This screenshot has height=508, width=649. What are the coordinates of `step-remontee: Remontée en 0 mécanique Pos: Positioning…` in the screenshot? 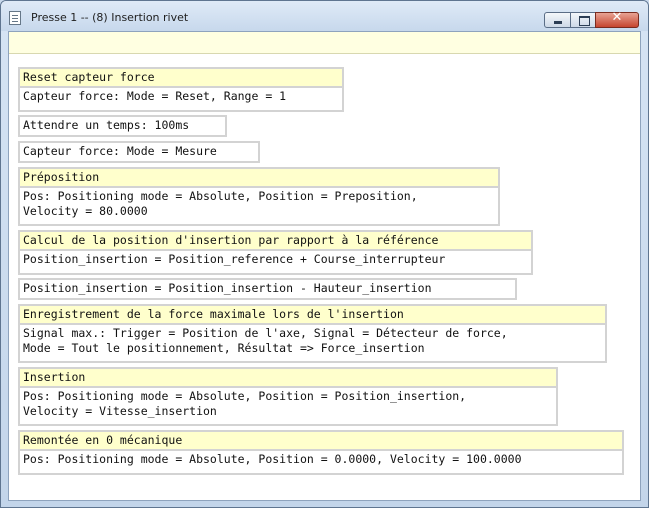 It's located at (321, 452).